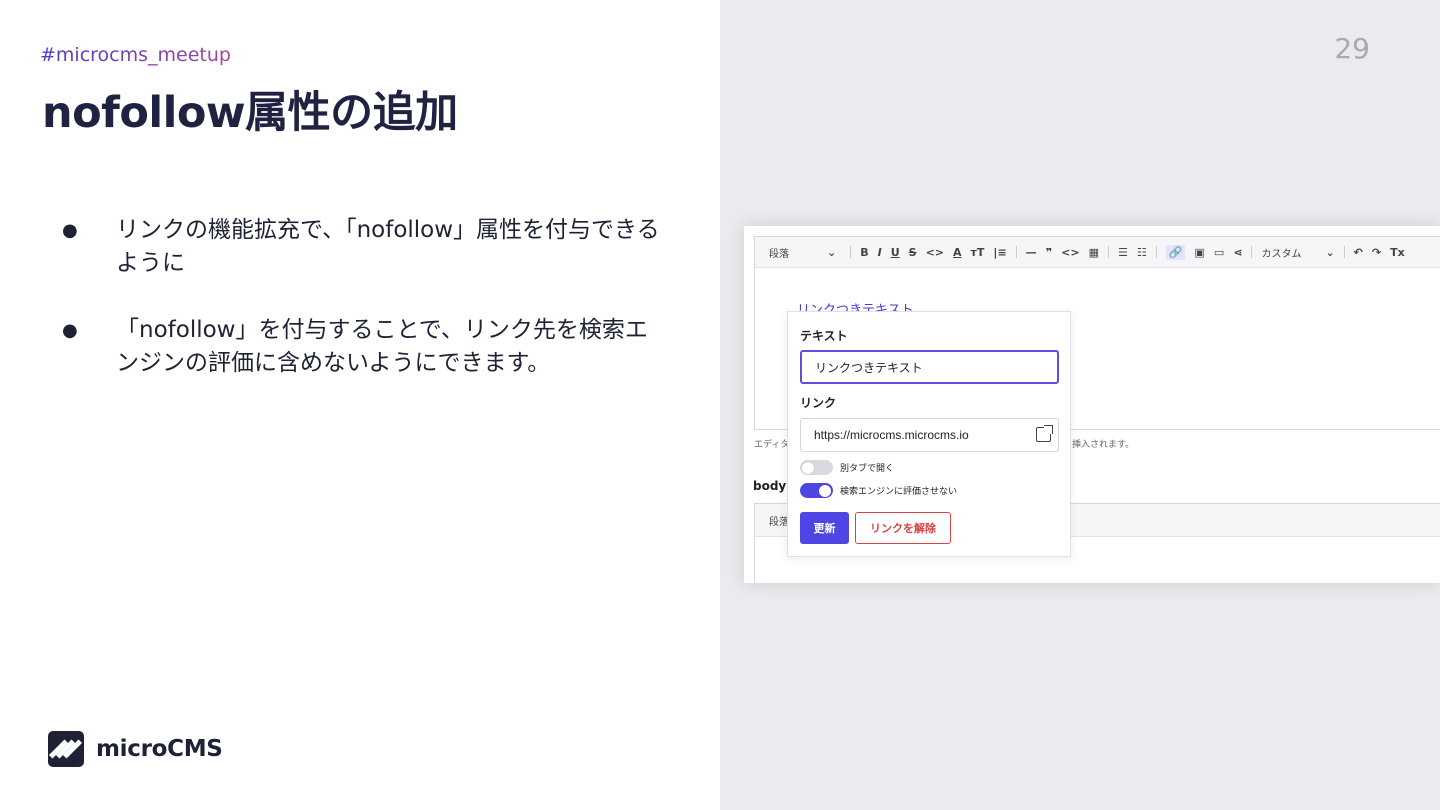  Describe the element at coordinates (957, 252) in the screenshot. I see `font-color-button: A` at that location.